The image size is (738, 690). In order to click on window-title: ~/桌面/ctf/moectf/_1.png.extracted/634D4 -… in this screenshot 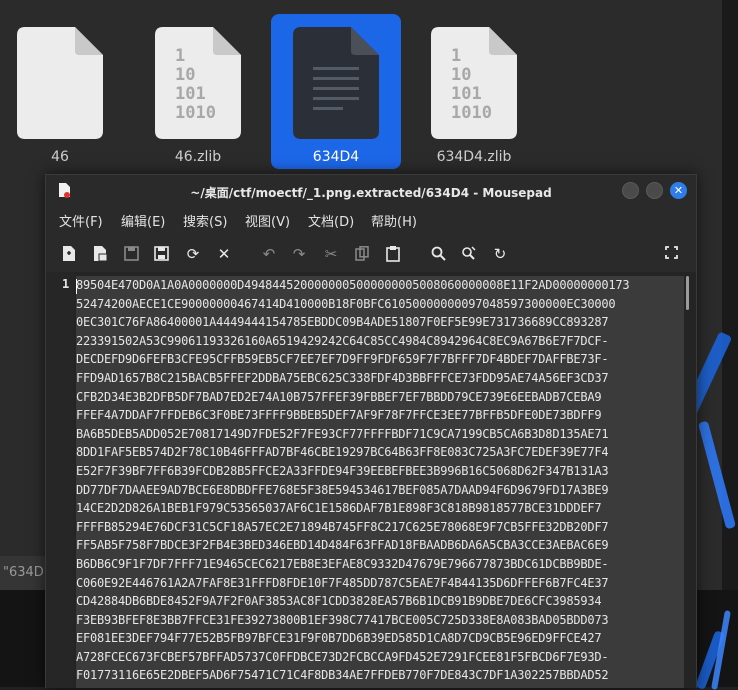, I will do `click(371, 193)`.